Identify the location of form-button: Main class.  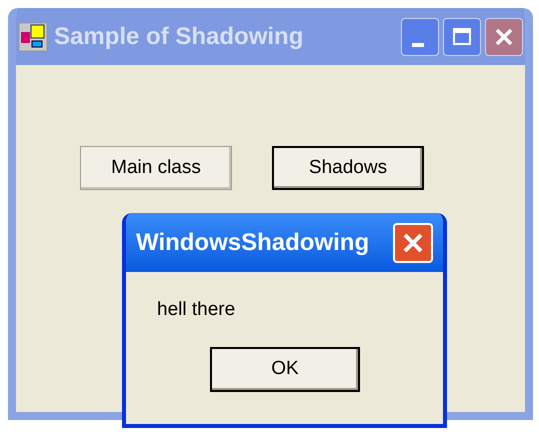
(156, 168).